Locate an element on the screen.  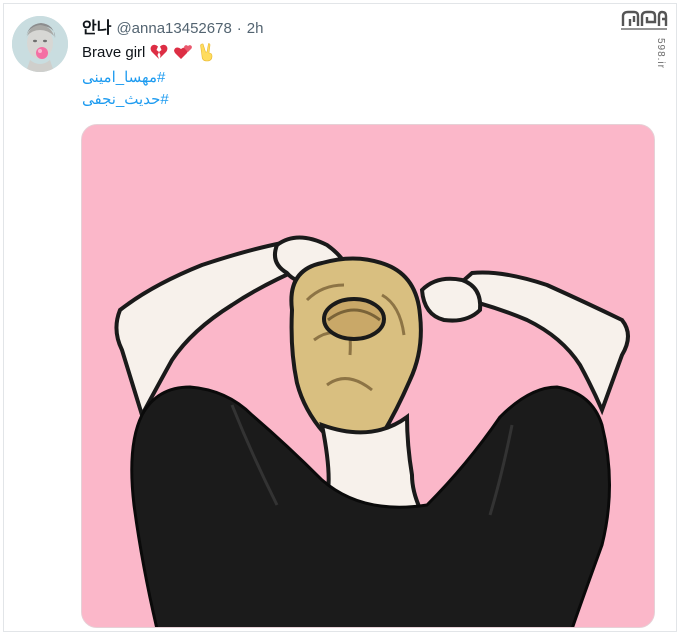
site-watermark: 598.ir is located at coordinates (660, 54).